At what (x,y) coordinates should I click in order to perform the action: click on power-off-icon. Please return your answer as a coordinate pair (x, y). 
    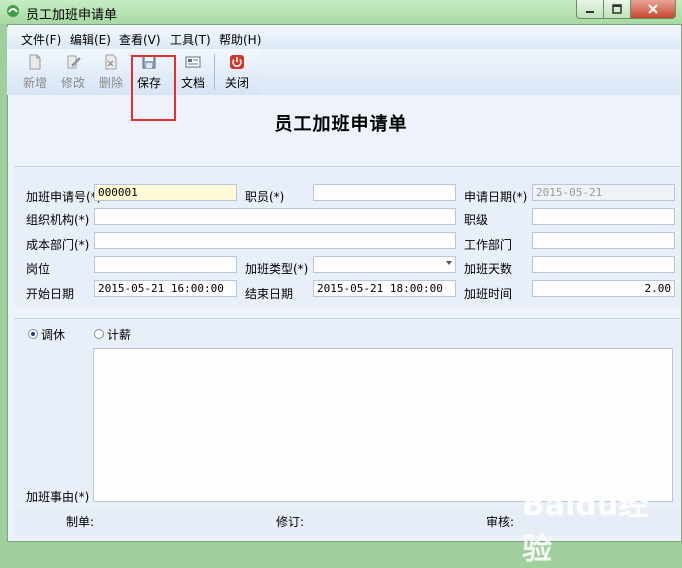
    Looking at the image, I should click on (237, 62).